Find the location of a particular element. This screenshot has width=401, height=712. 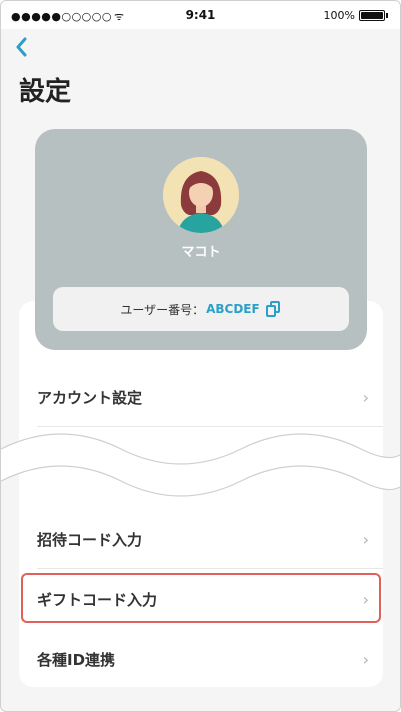

chevron-left-icon is located at coordinates (21, 47).